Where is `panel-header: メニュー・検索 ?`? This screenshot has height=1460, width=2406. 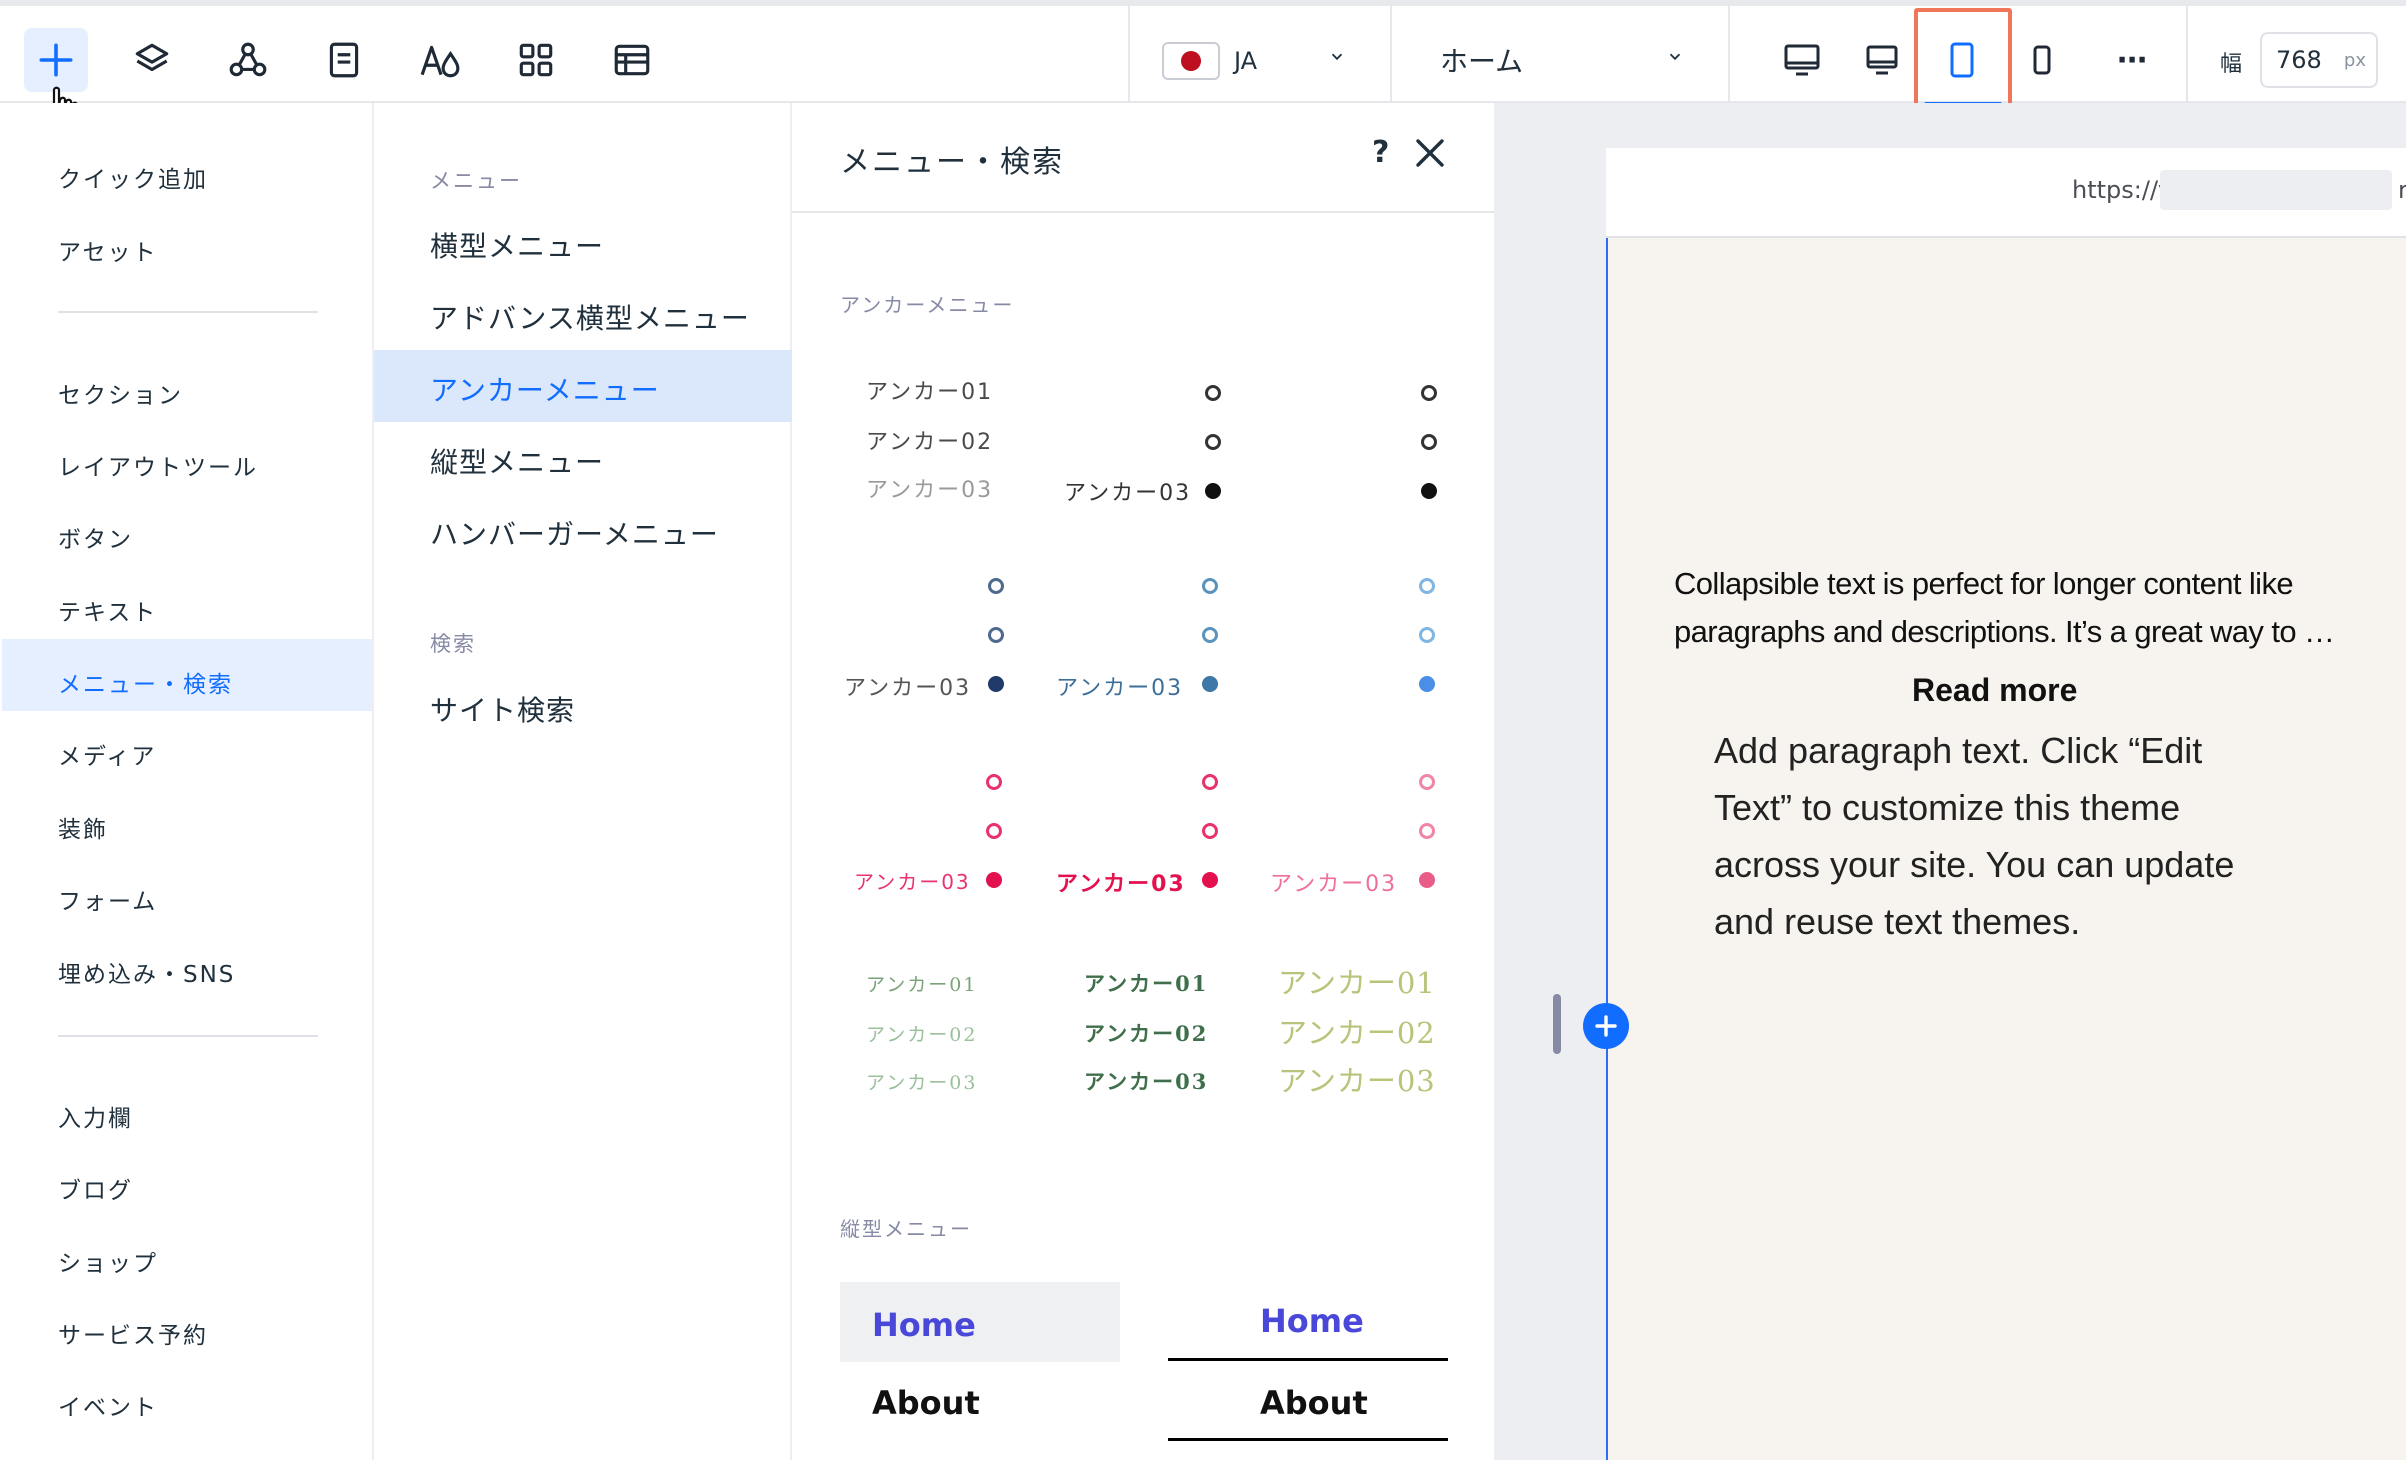 panel-header: メニュー・検索 ? is located at coordinates (1143, 158).